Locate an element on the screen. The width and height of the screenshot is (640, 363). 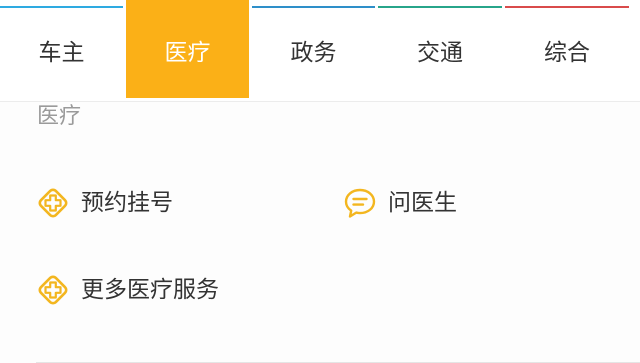
more-medical-services-item: 更多医疗服务 is located at coordinates (127, 290).